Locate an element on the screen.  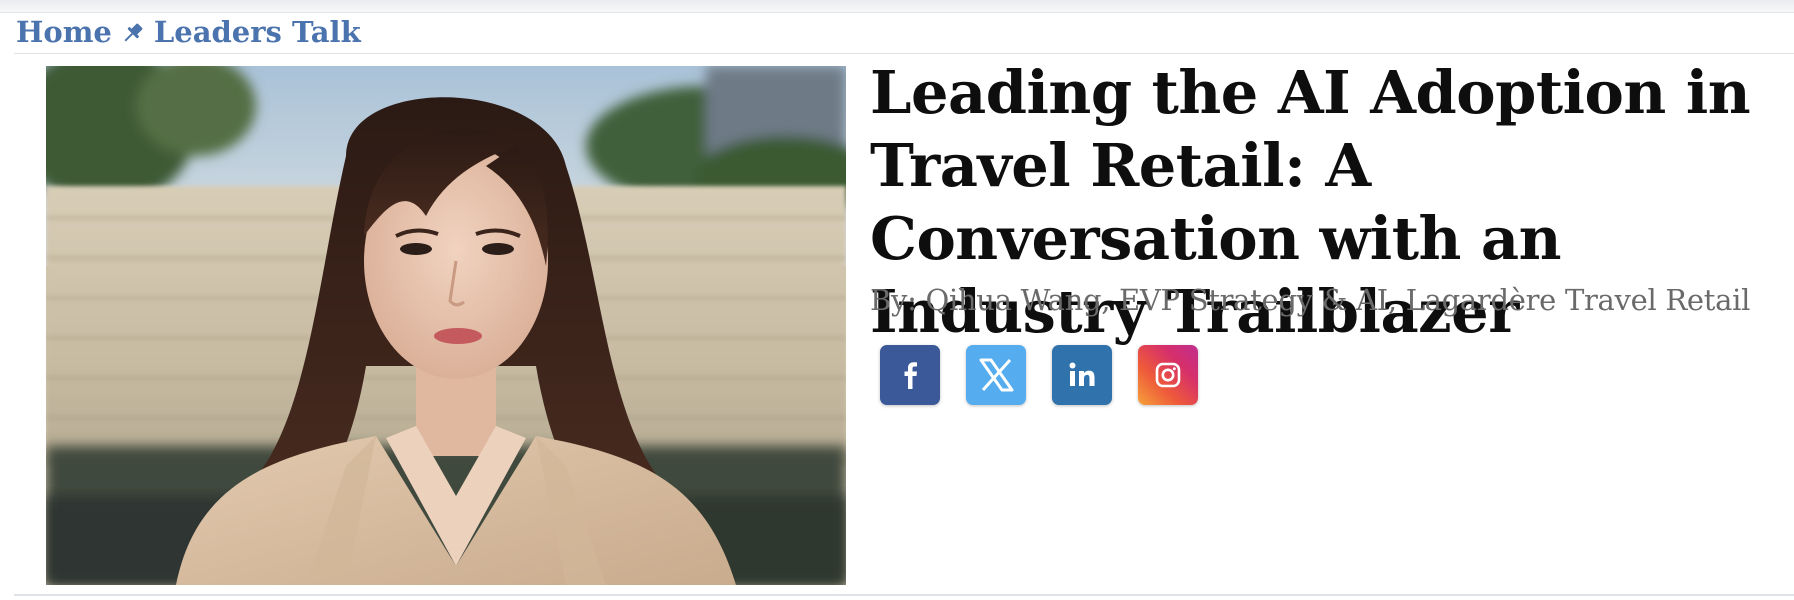
breadcrumb: Home Leaders Talk is located at coordinates (188, 32).